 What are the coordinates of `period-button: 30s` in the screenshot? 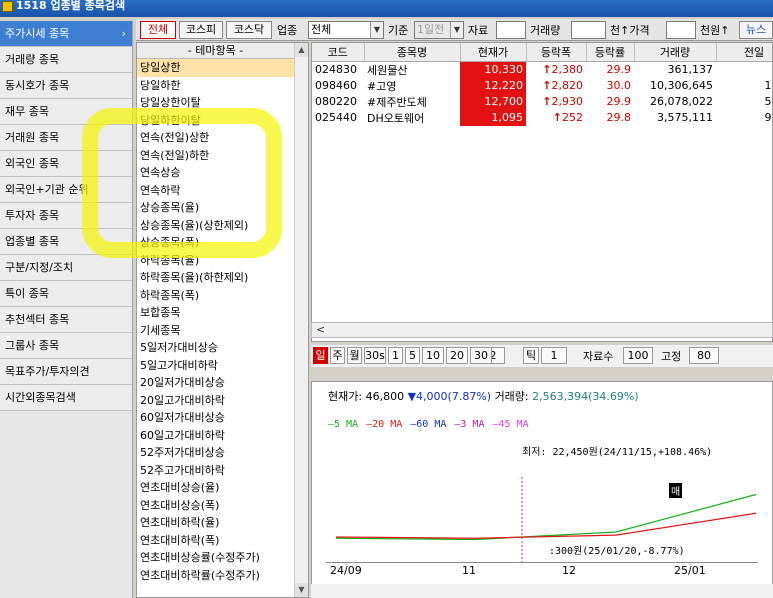 It's located at (375, 355).